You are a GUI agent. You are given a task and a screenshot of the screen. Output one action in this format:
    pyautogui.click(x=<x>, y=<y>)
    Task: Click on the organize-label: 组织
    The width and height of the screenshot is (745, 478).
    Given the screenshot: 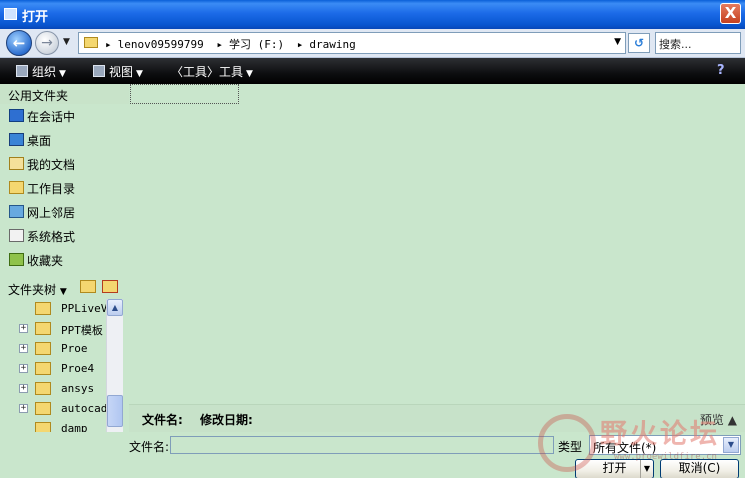 What is the action you would take?
    pyautogui.click(x=44, y=72)
    